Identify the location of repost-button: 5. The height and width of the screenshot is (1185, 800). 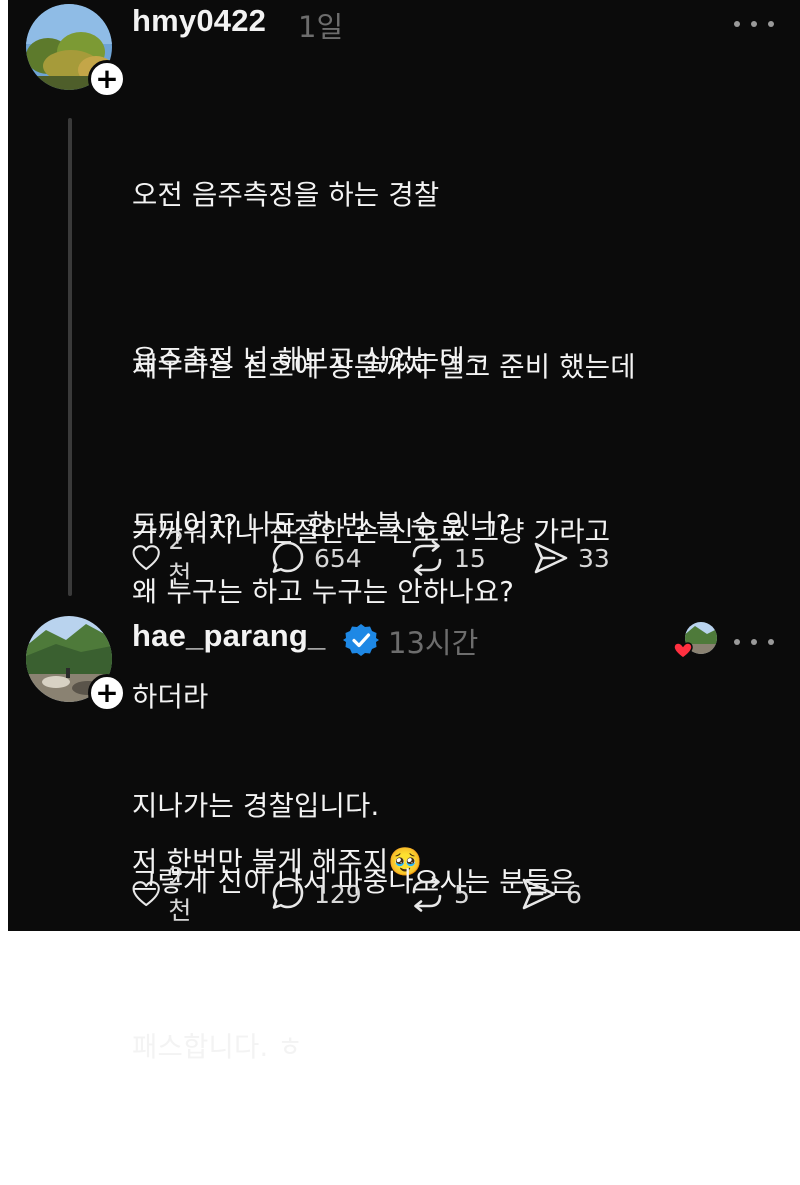
(439, 894).